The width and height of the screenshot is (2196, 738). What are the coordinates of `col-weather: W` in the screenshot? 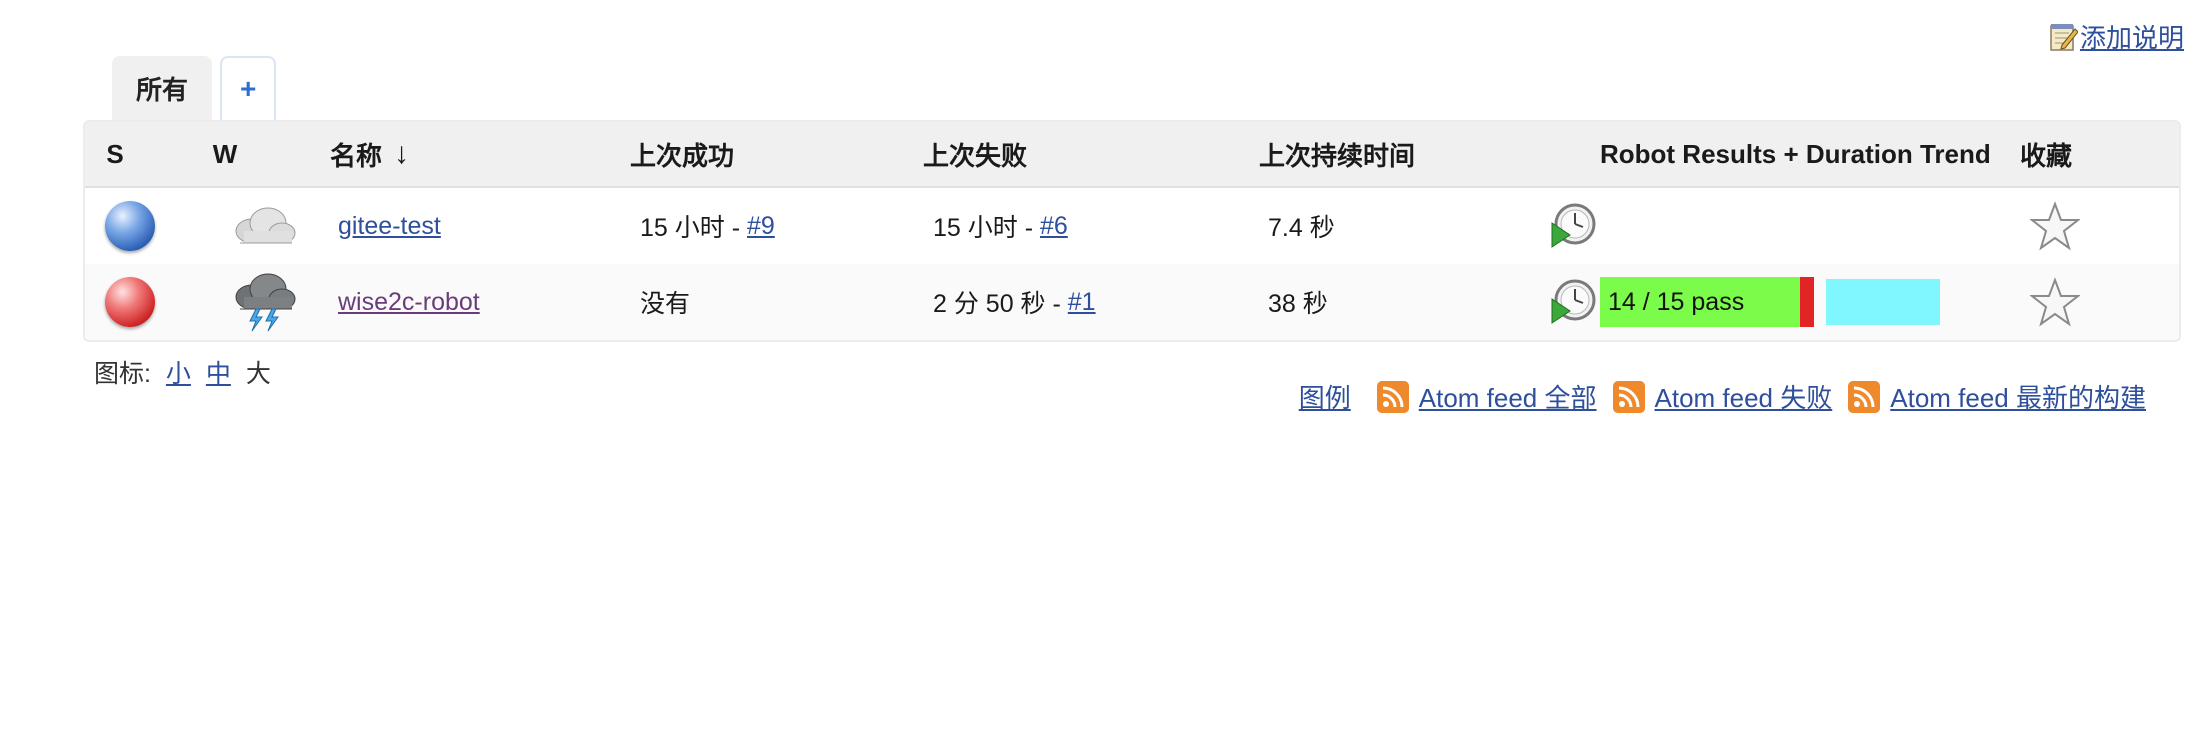 It's located at (225, 154).